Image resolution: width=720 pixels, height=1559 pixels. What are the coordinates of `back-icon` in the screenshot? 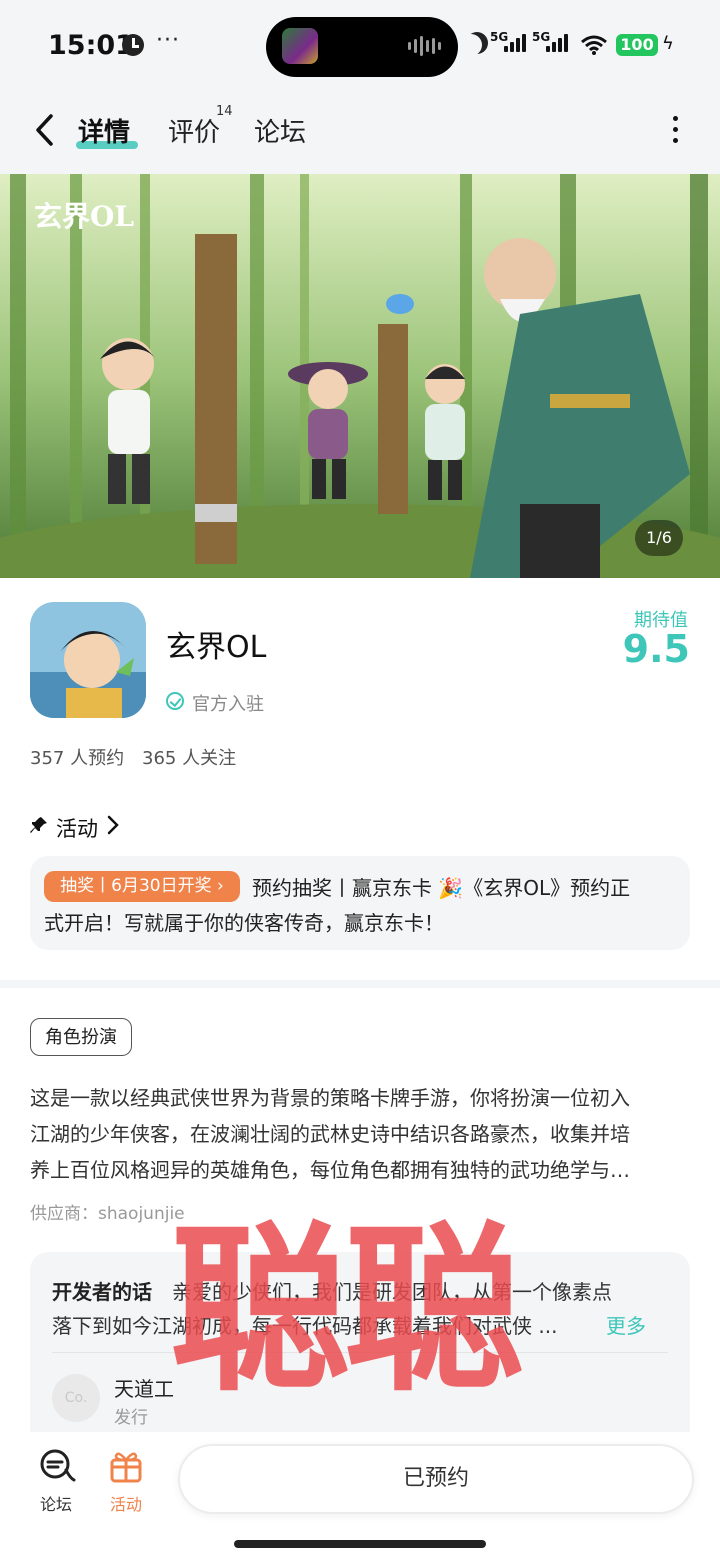 It's located at (44, 130).